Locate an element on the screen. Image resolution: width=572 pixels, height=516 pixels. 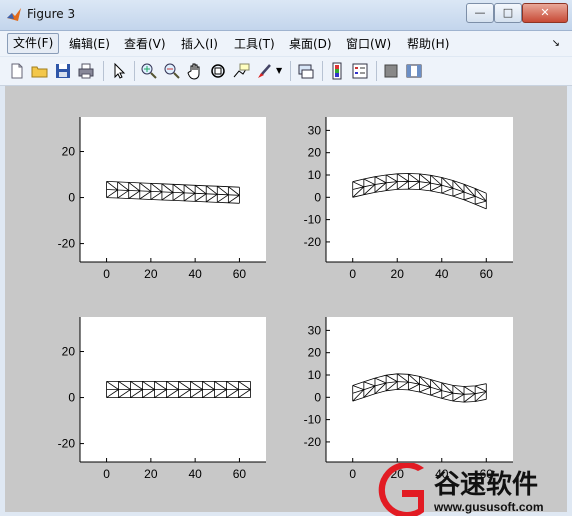
colorbar-icon is located at coordinates (337, 71).